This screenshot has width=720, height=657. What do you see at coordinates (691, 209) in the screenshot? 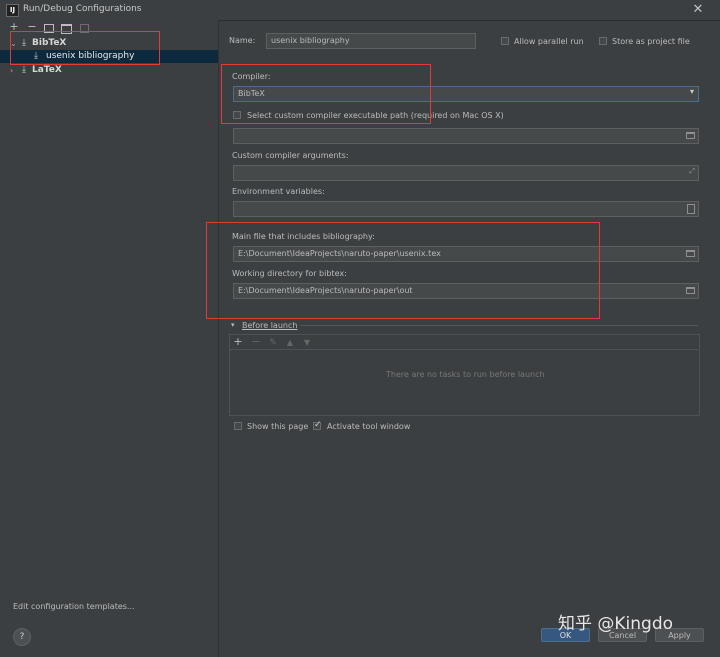
I see `list-icon` at bounding box center [691, 209].